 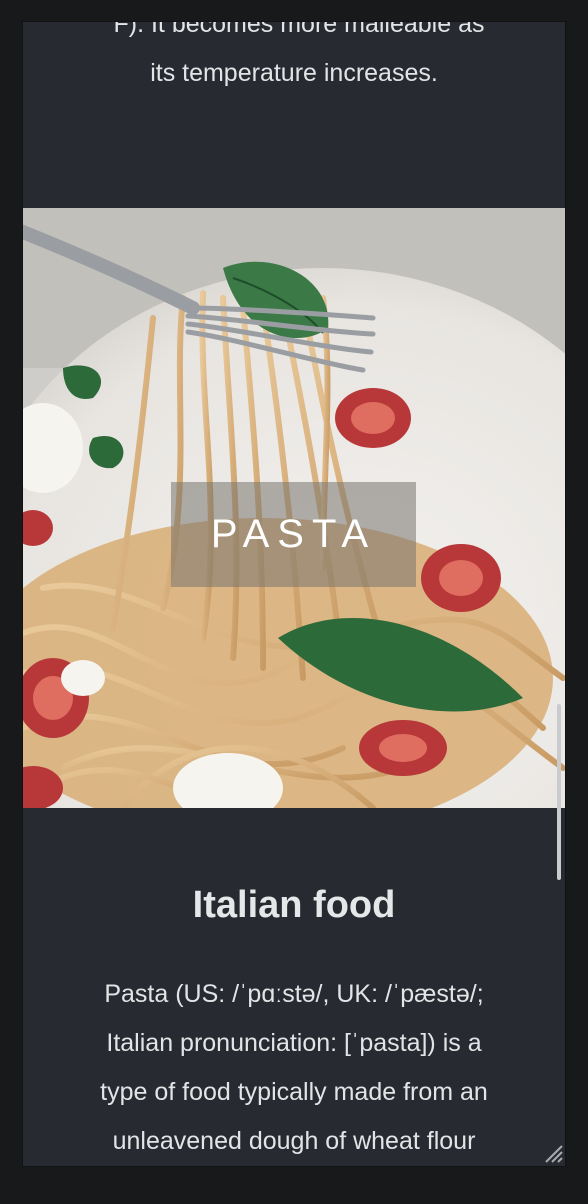 I want to click on body-line: type of food typically made from an, so click(x=294, y=1092).